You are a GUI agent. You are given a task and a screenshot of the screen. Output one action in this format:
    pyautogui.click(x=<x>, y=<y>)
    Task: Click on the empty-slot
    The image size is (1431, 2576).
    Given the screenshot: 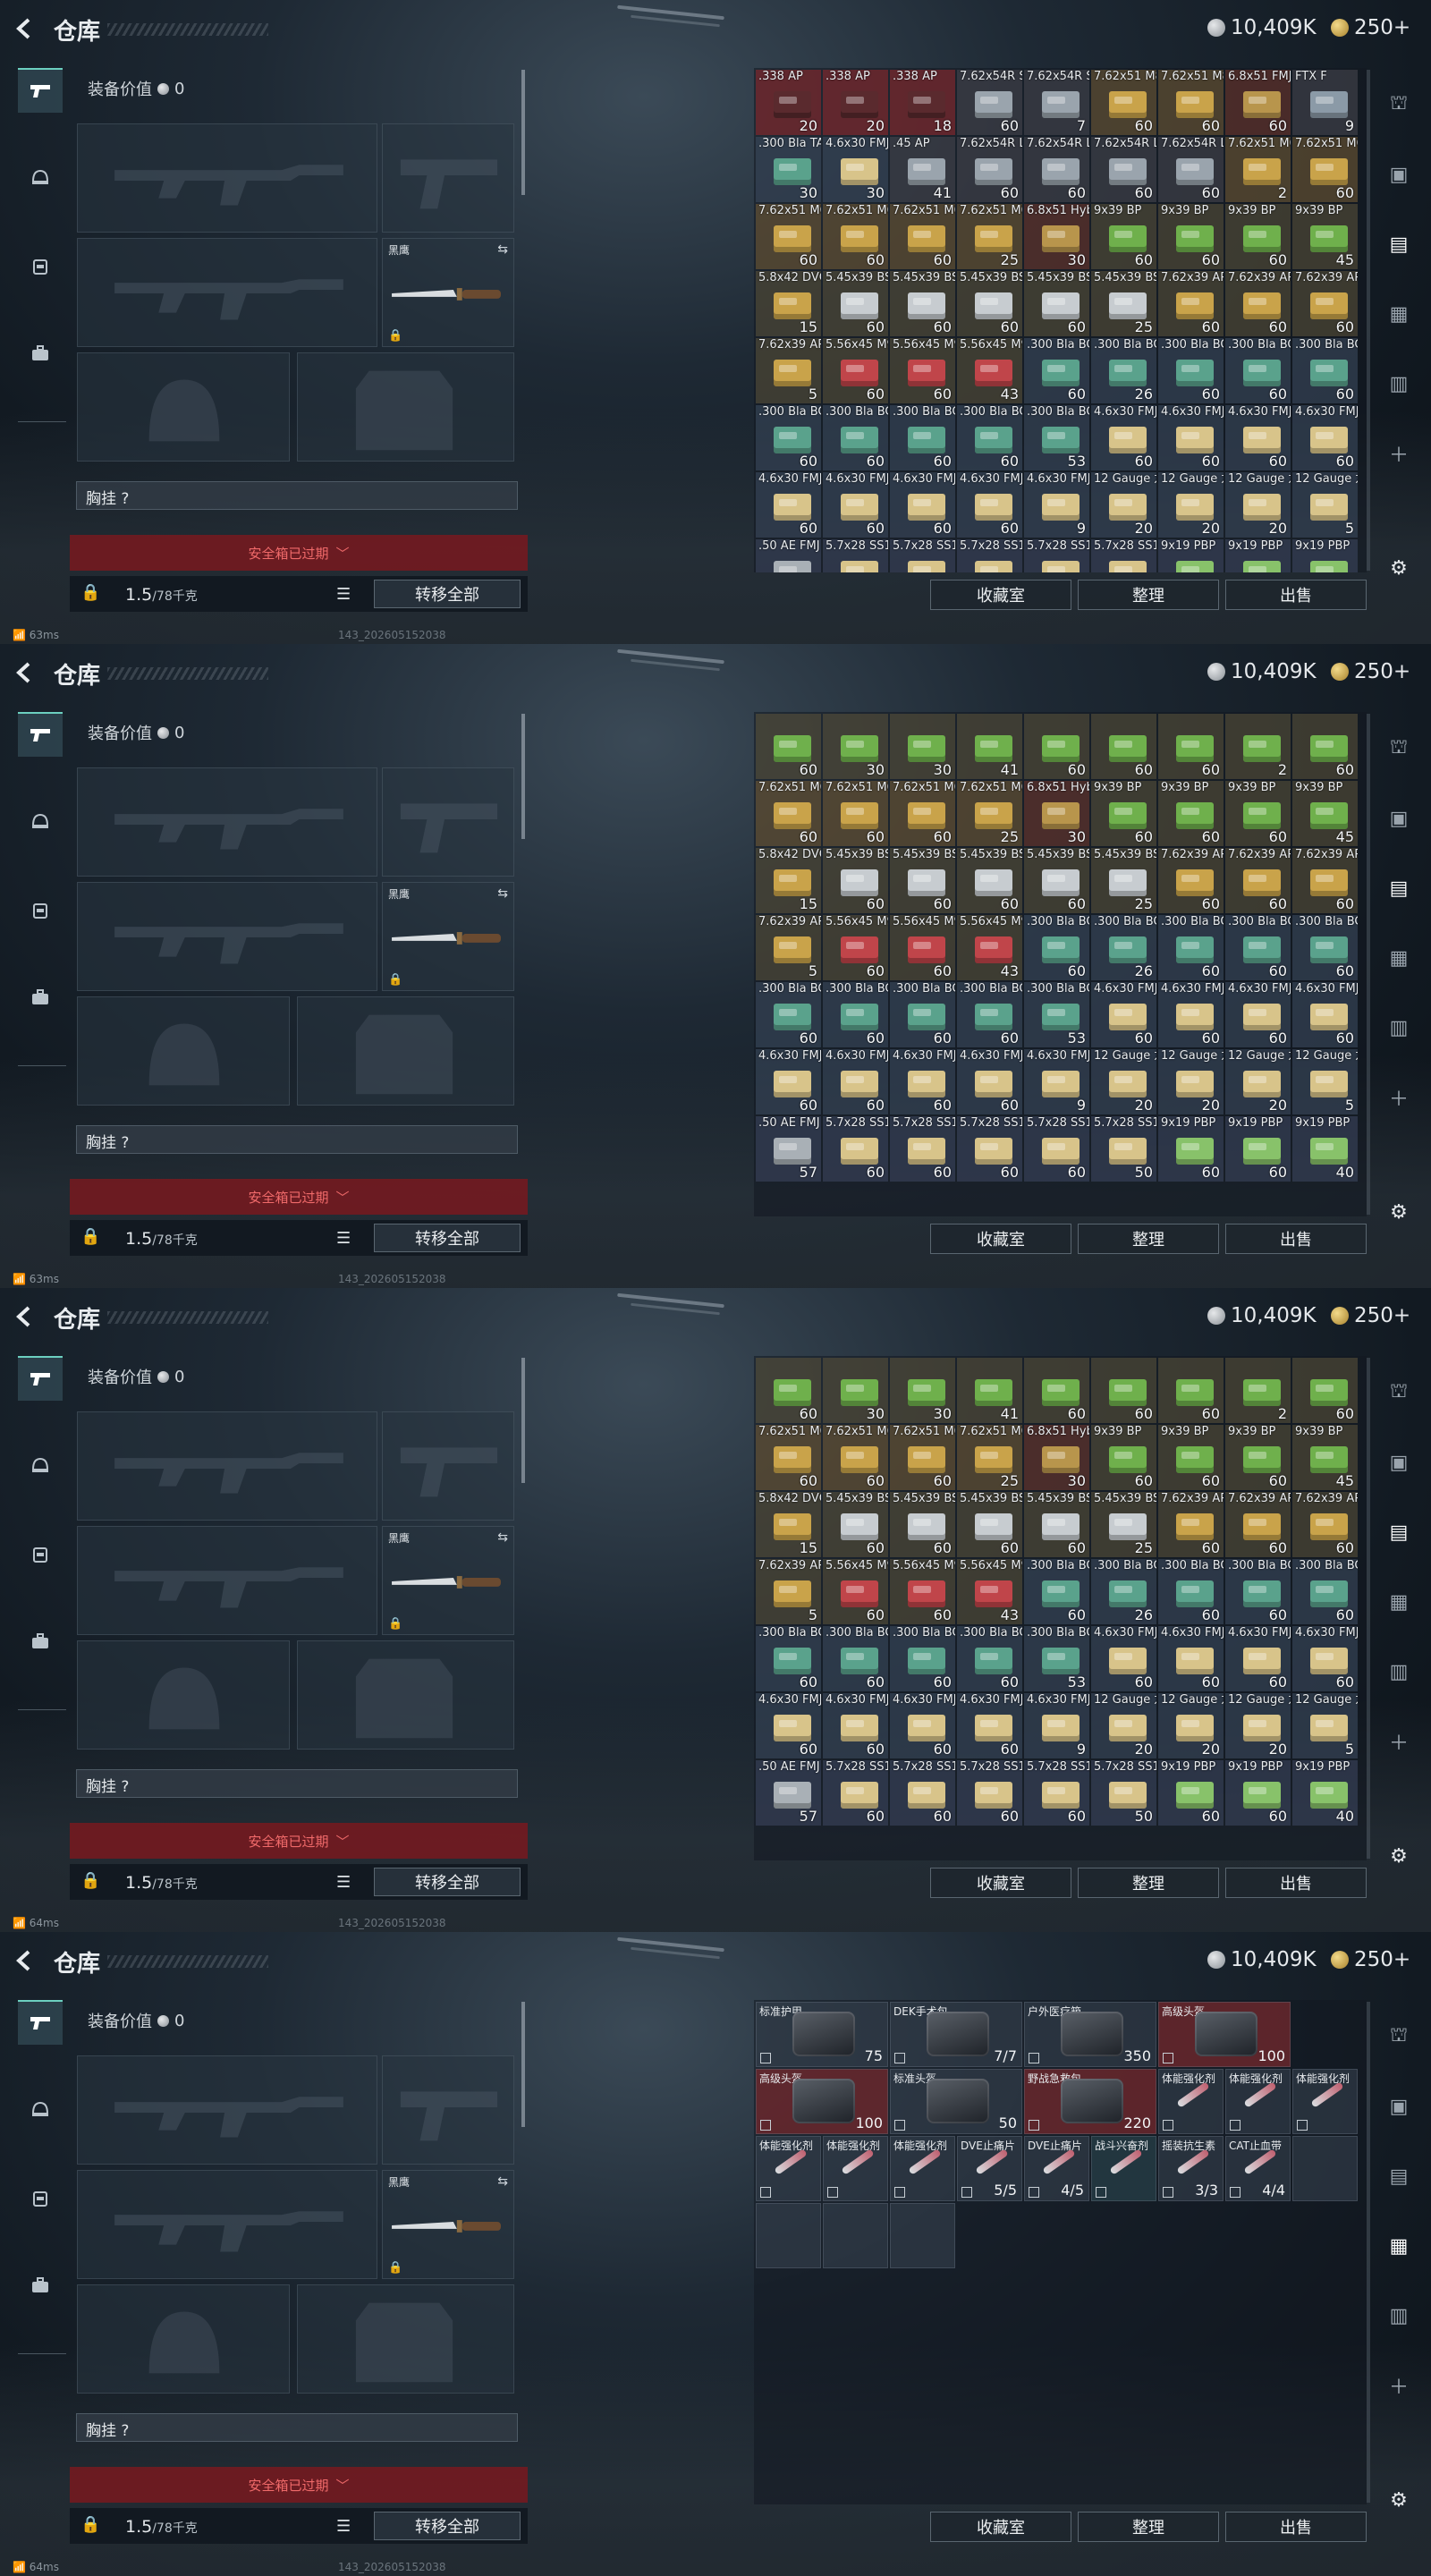 What is the action you would take?
    pyautogui.click(x=856, y=2235)
    